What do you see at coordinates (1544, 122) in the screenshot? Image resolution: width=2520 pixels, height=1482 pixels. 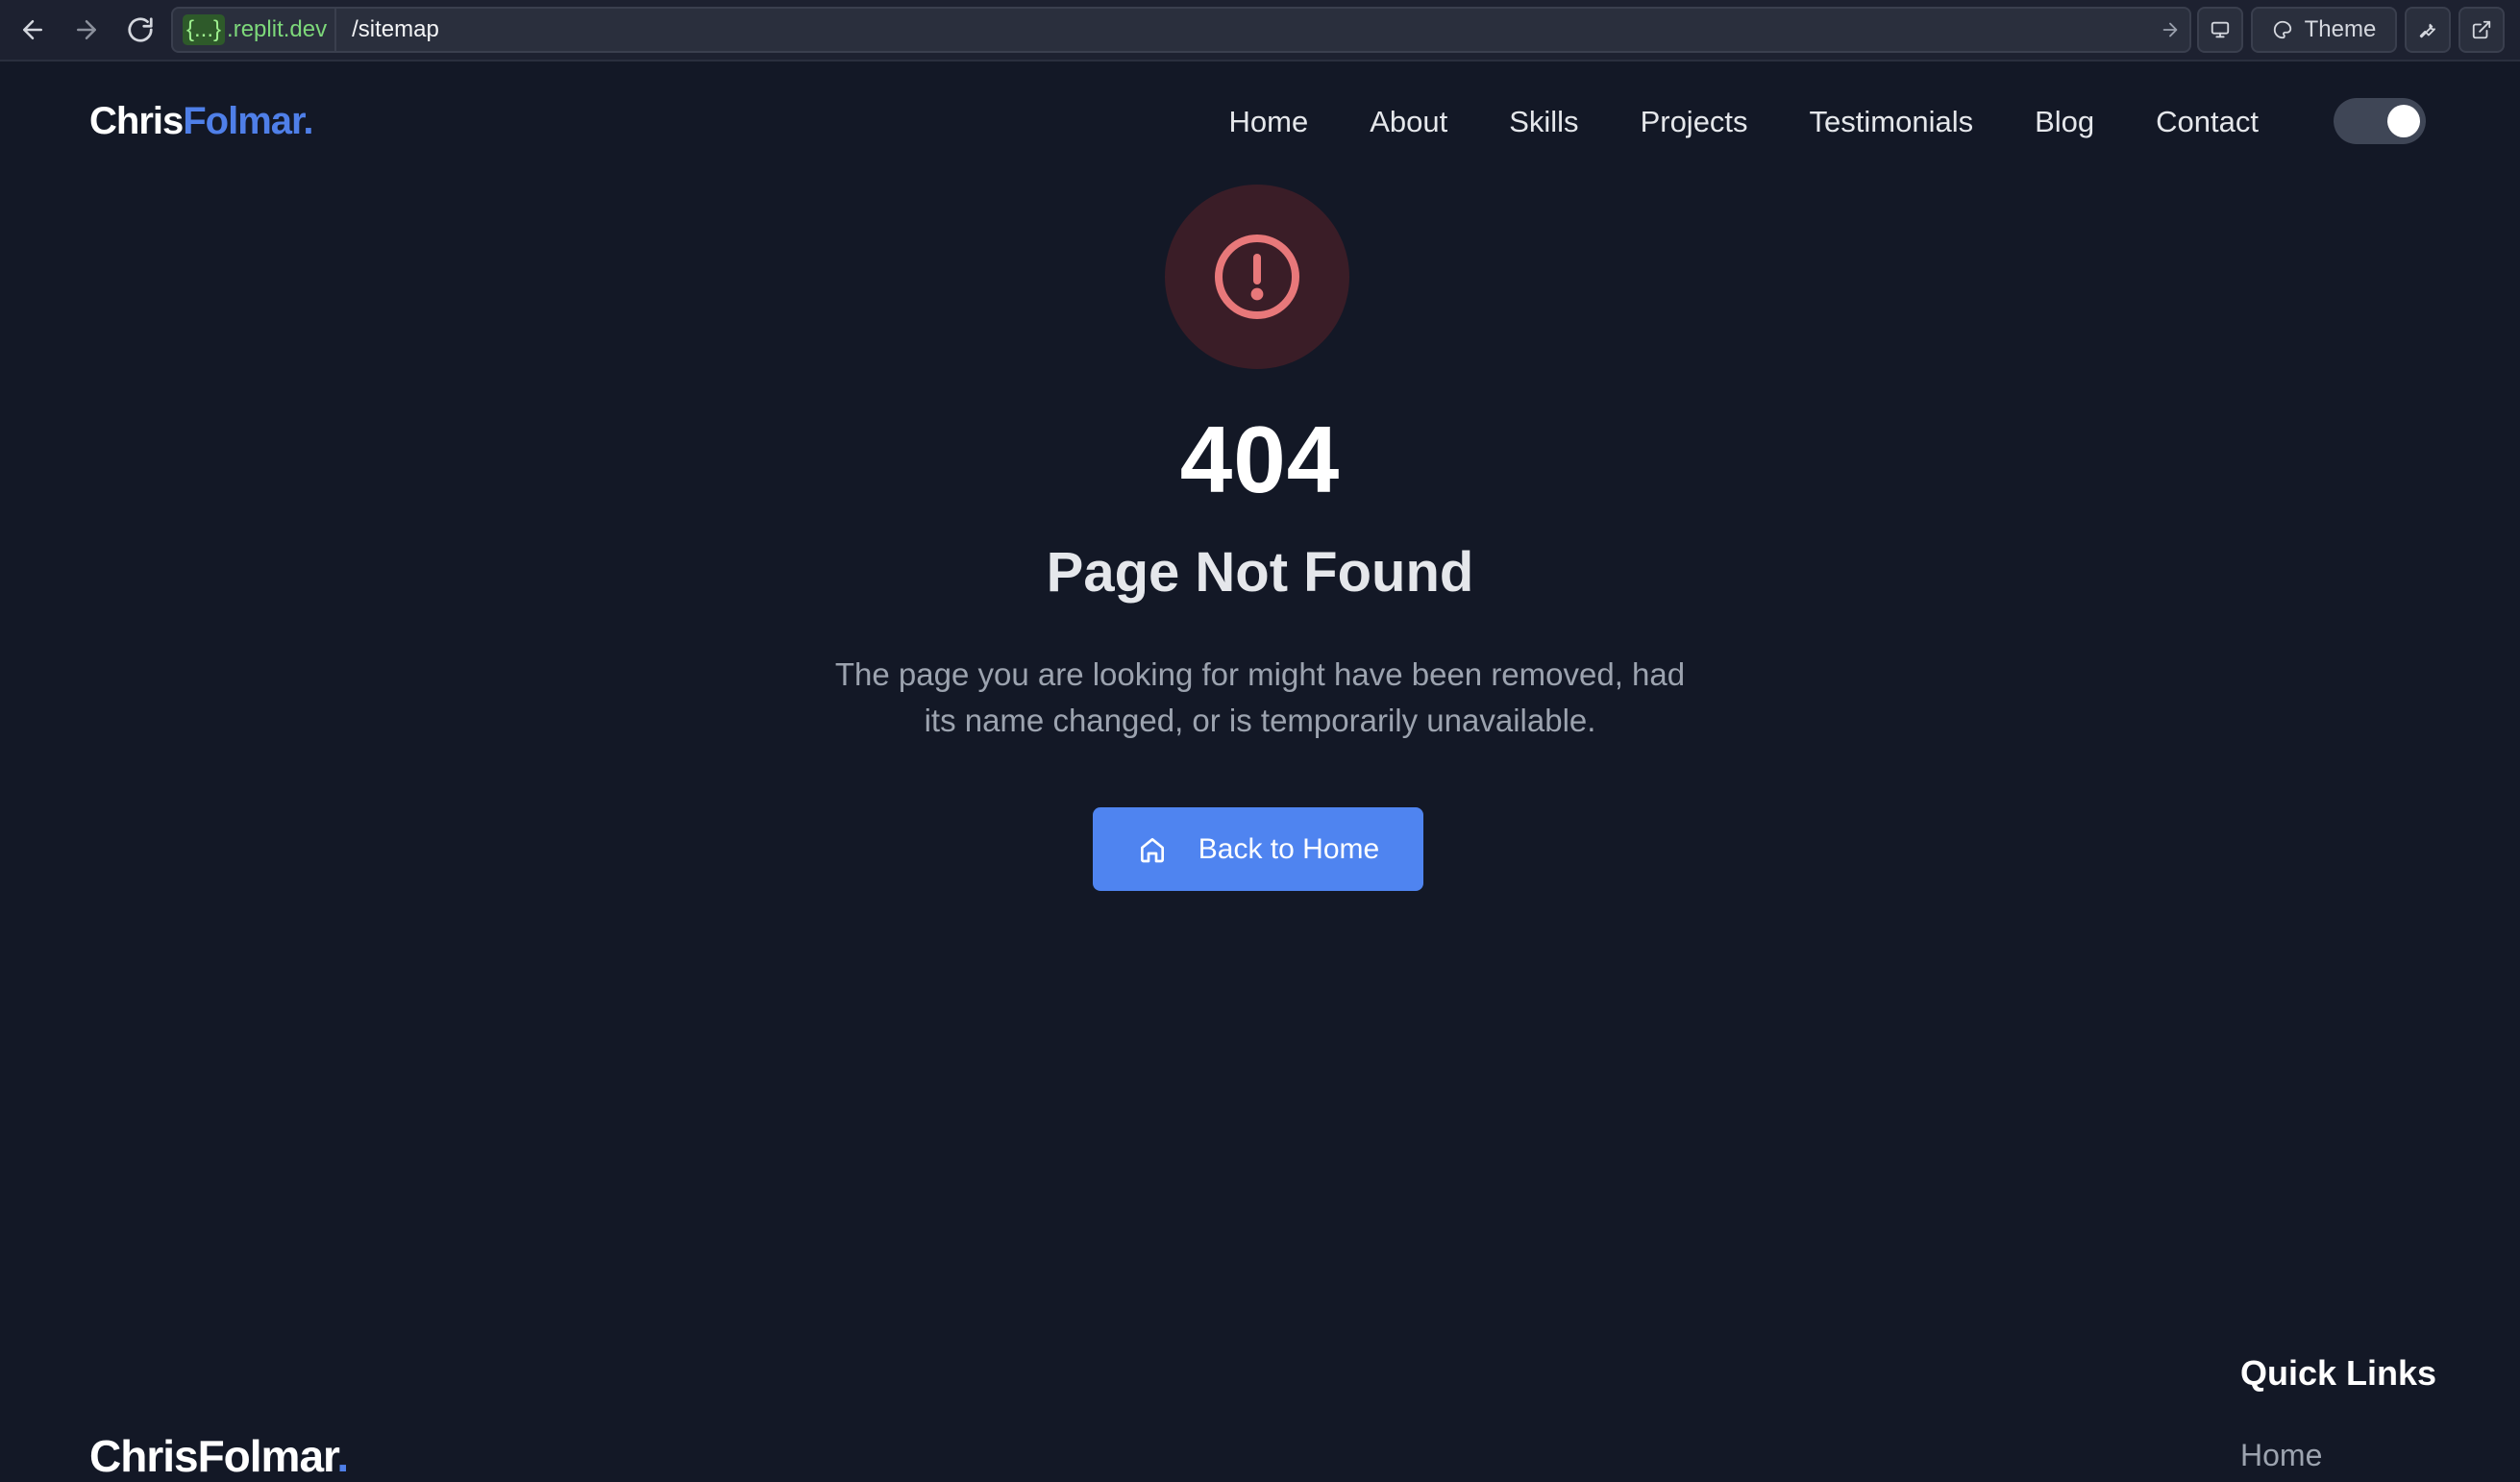 I see `nav-skills: Skills` at bounding box center [1544, 122].